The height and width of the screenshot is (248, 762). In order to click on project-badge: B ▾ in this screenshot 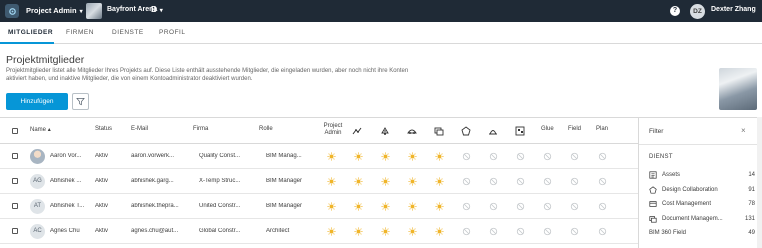, I will do `click(157, 9)`.